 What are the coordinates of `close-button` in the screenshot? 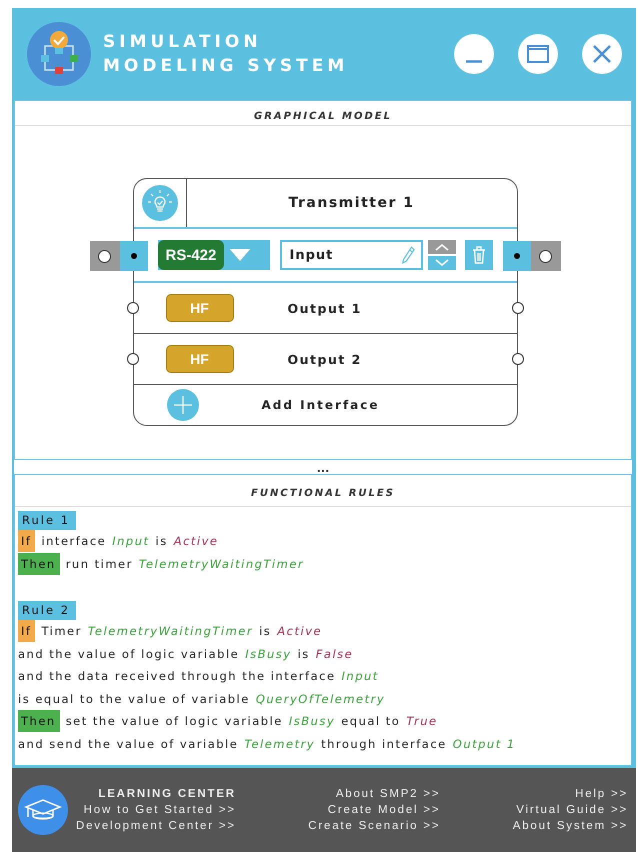 It's located at (602, 54).